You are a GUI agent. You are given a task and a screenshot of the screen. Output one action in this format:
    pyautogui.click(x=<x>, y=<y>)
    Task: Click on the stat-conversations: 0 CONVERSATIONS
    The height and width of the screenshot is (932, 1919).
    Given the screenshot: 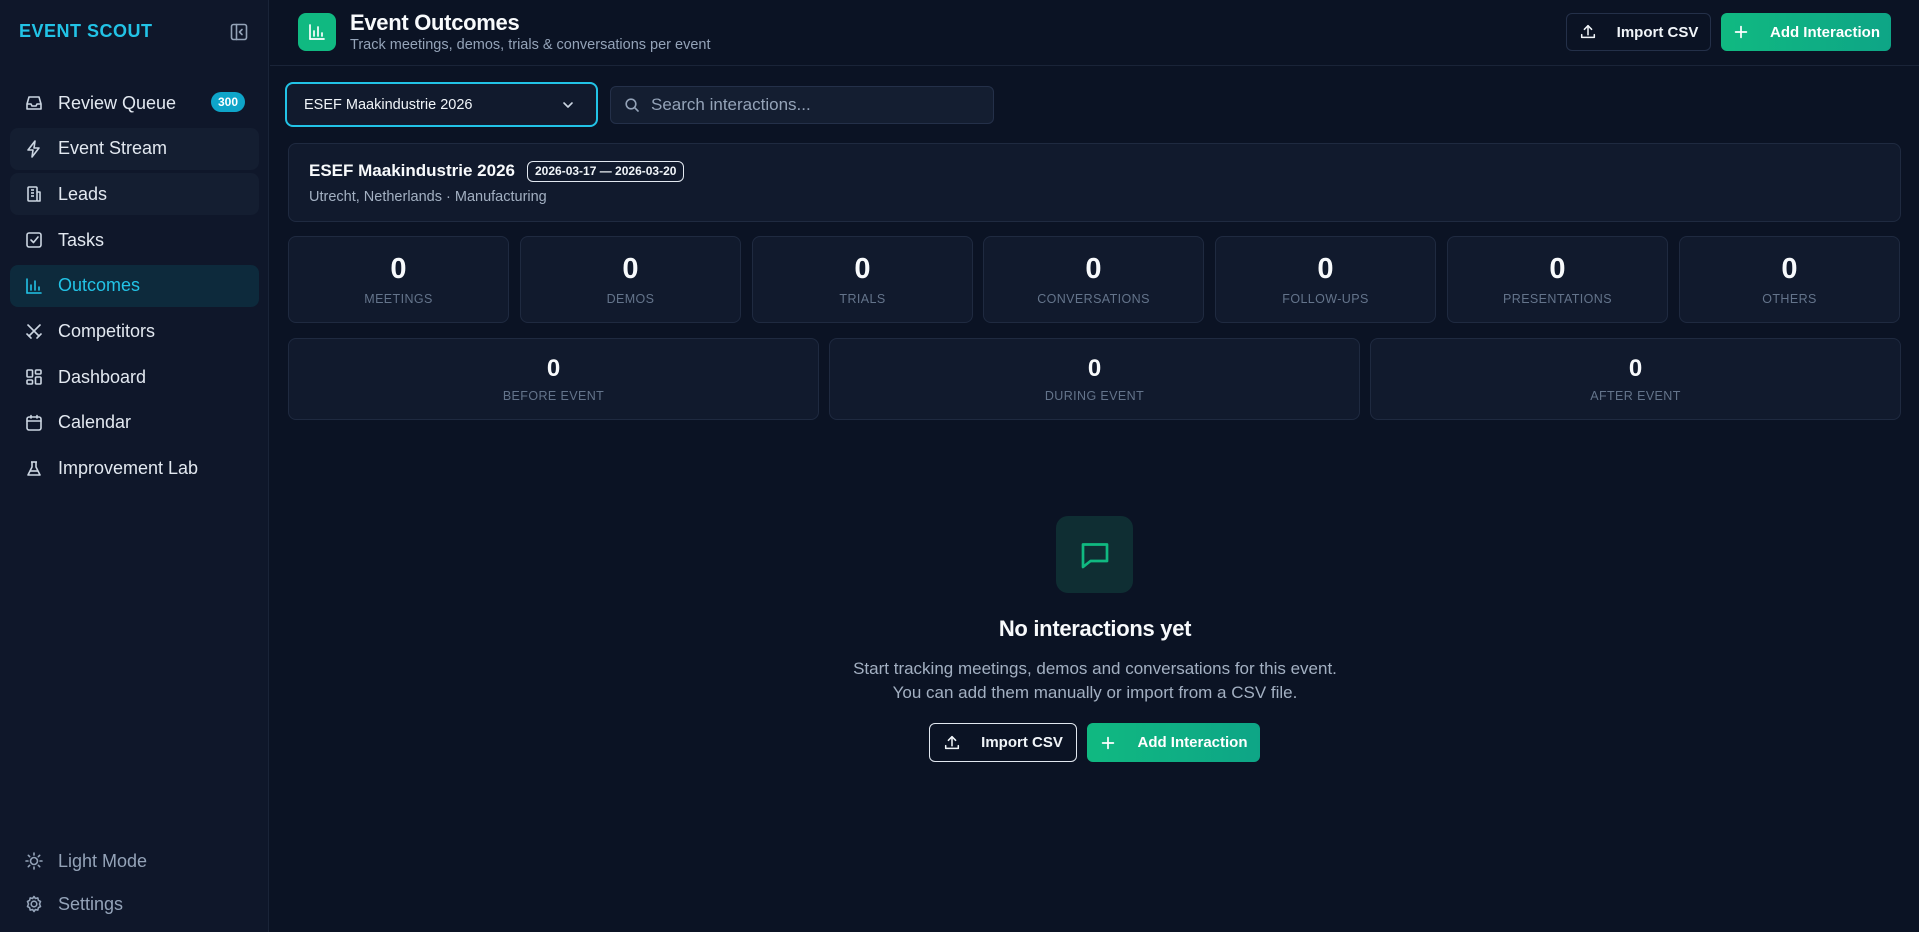 What is the action you would take?
    pyautogui.click(x=1093, y=279)
    